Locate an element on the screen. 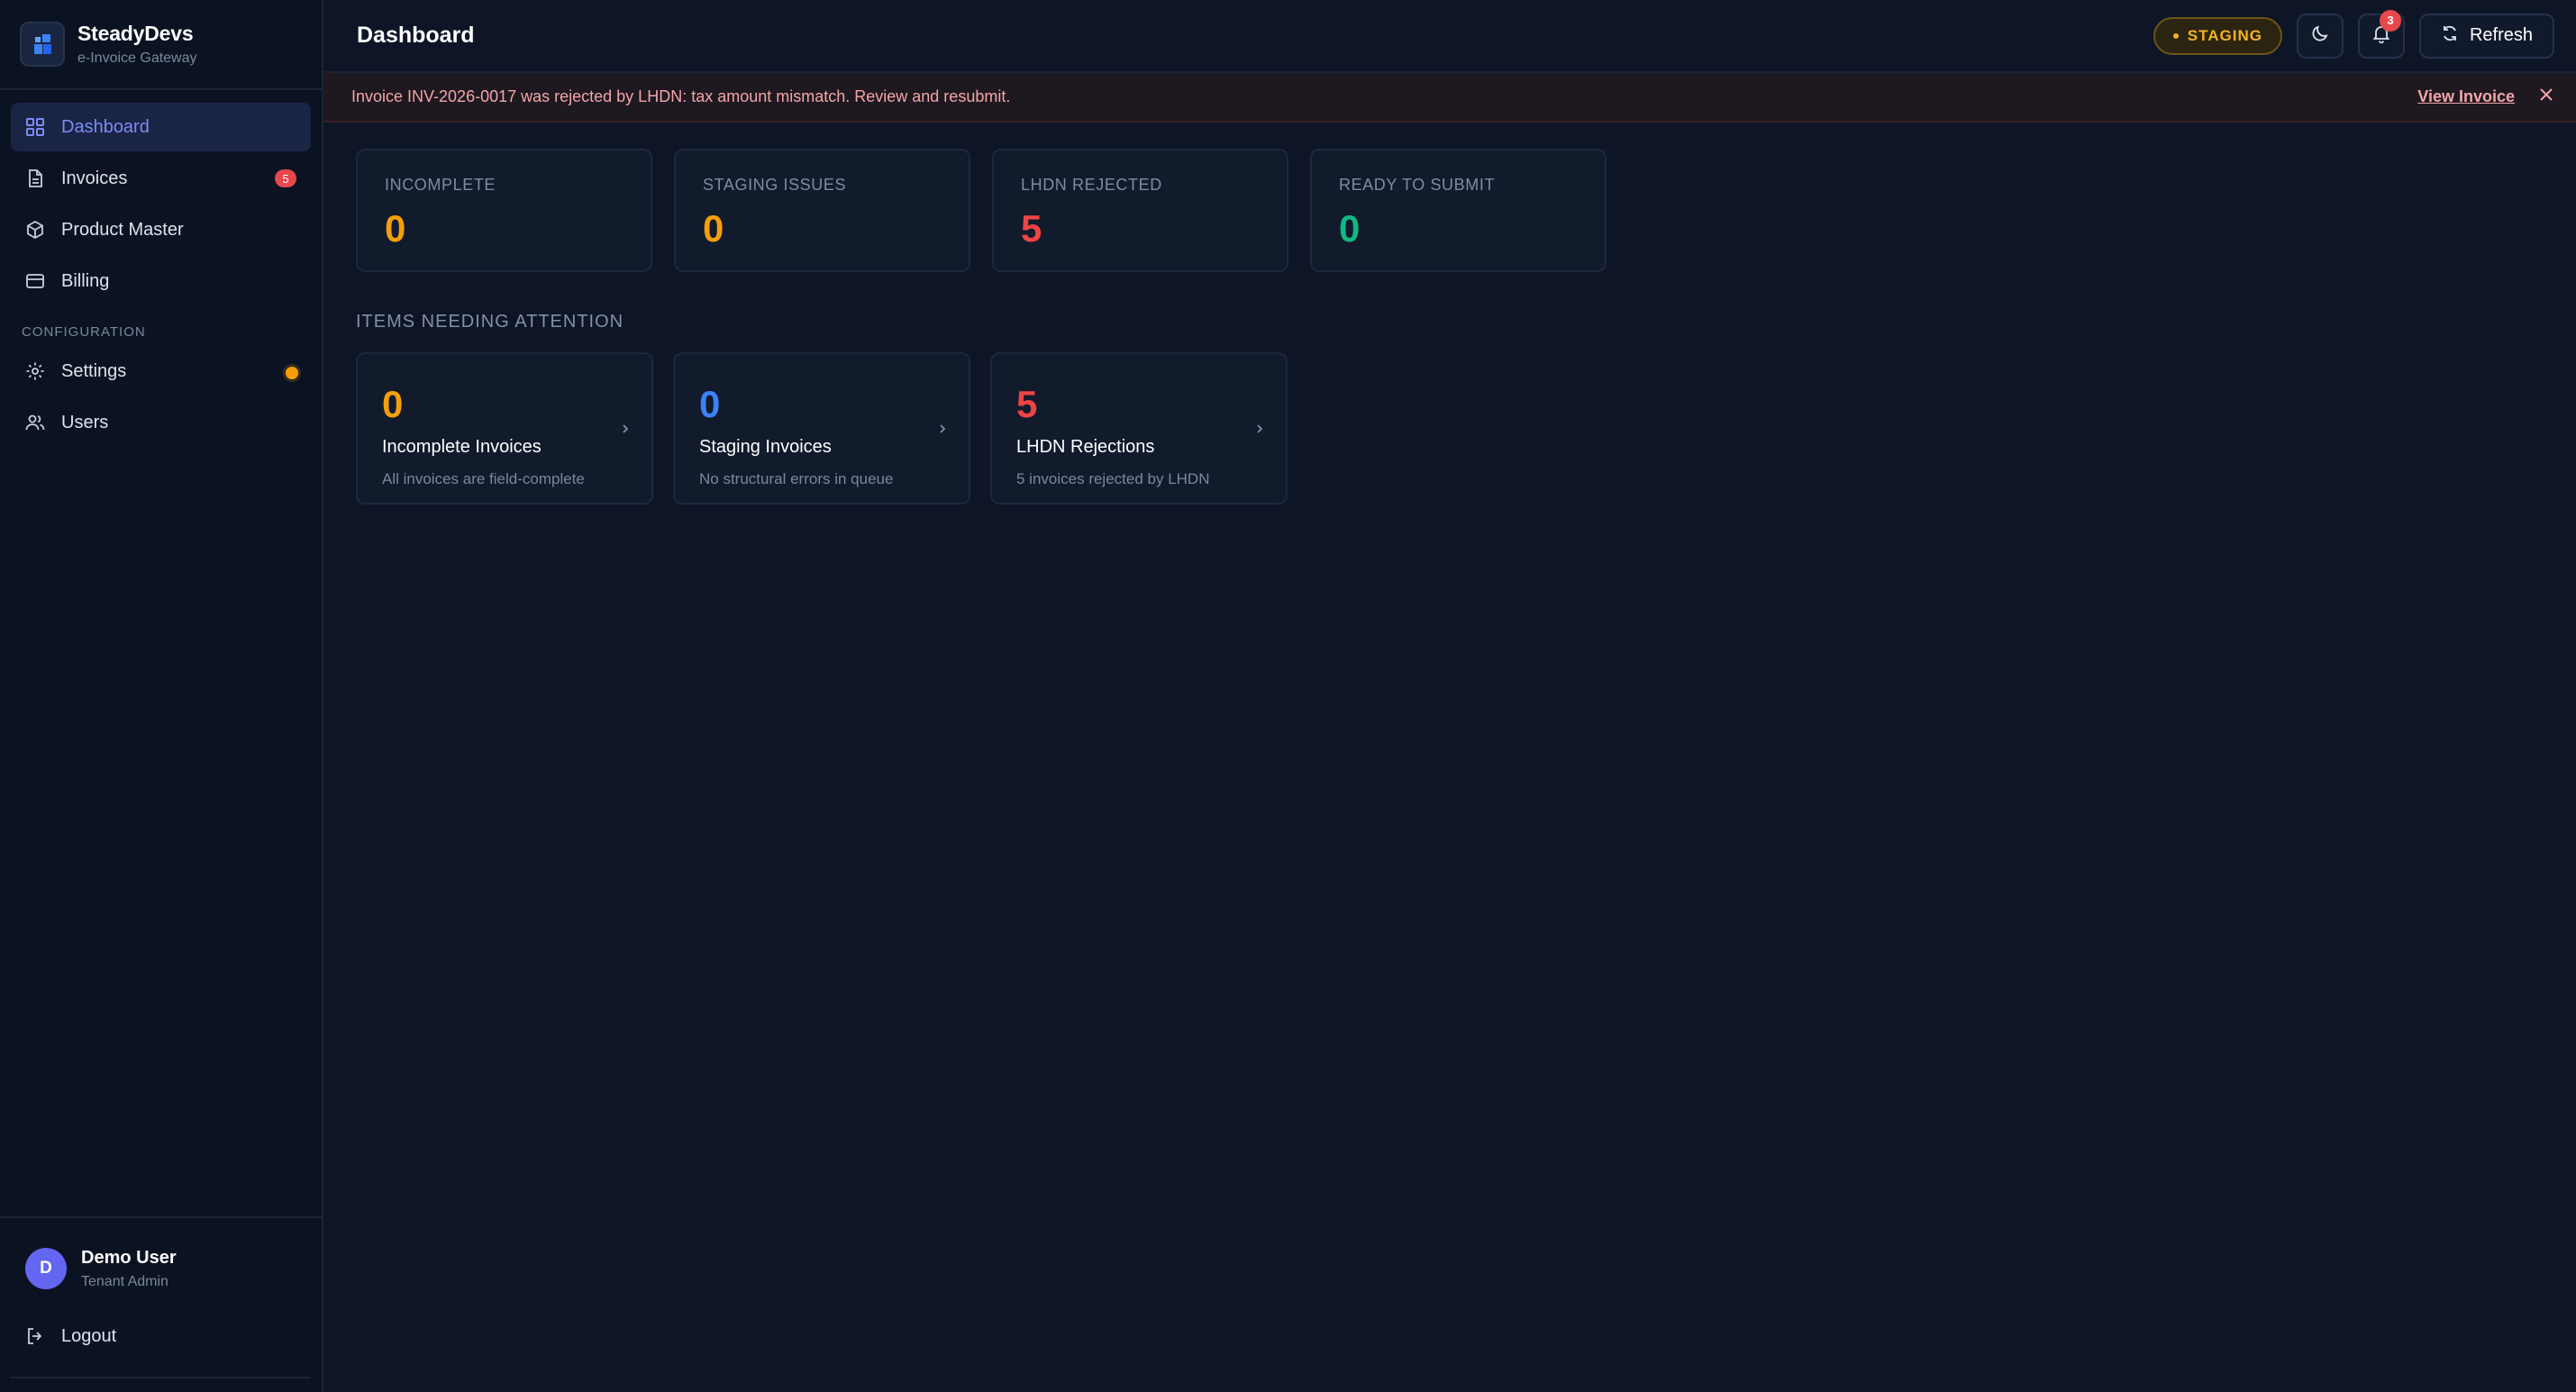 This screenshot has width=2576, height=1392. logout-button: Logout is located at coordinates (161, 1336).